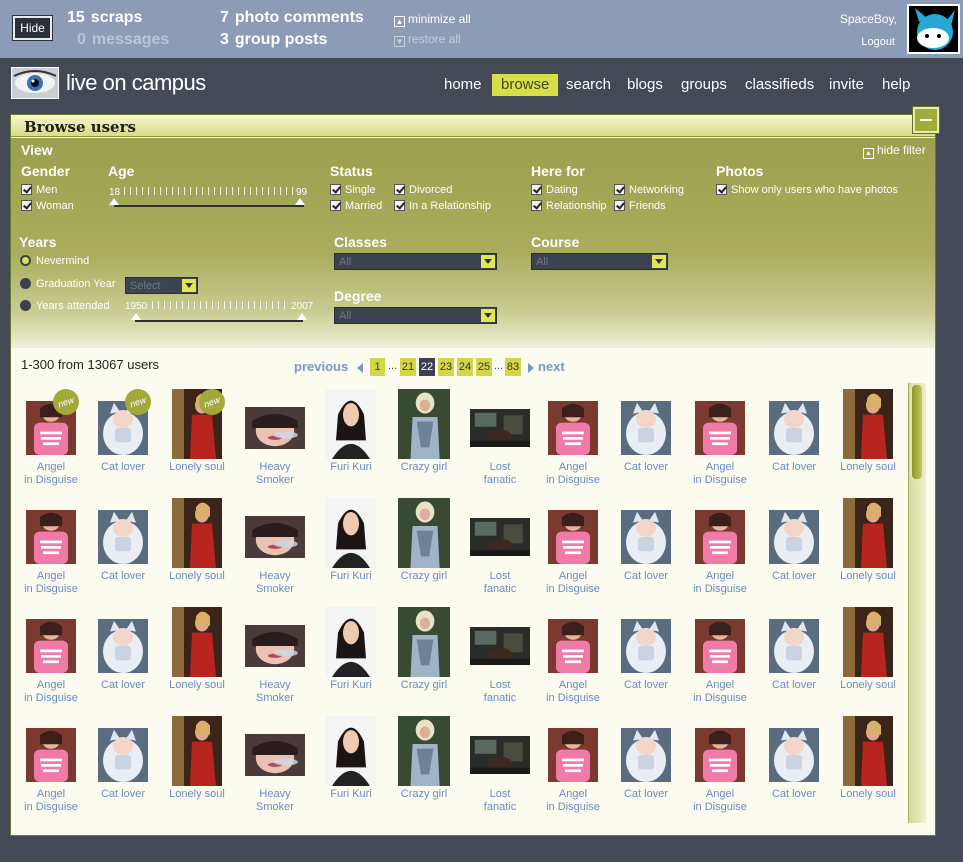 The width and height of the screenshot is (963, 862). I want to click on page-link: 21, so click(408, 367).